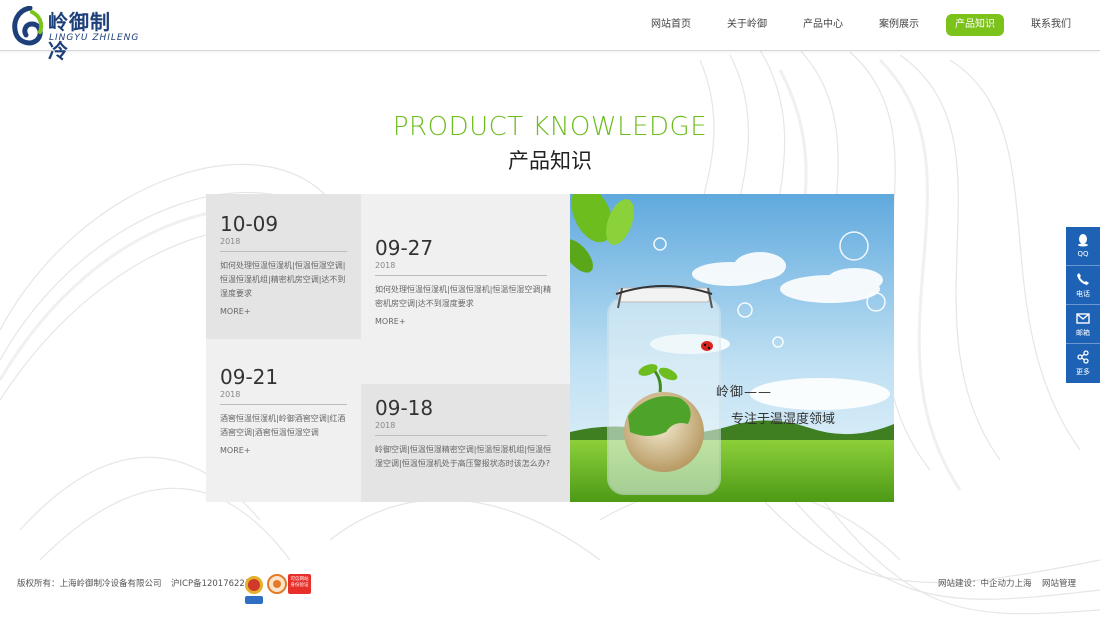  What do you see at coordinates (89, 584) in the screenshot?
I see `copyright-text: 版权所有：上海岭御制冷设备有限公司` at bounding box center [89, 584].